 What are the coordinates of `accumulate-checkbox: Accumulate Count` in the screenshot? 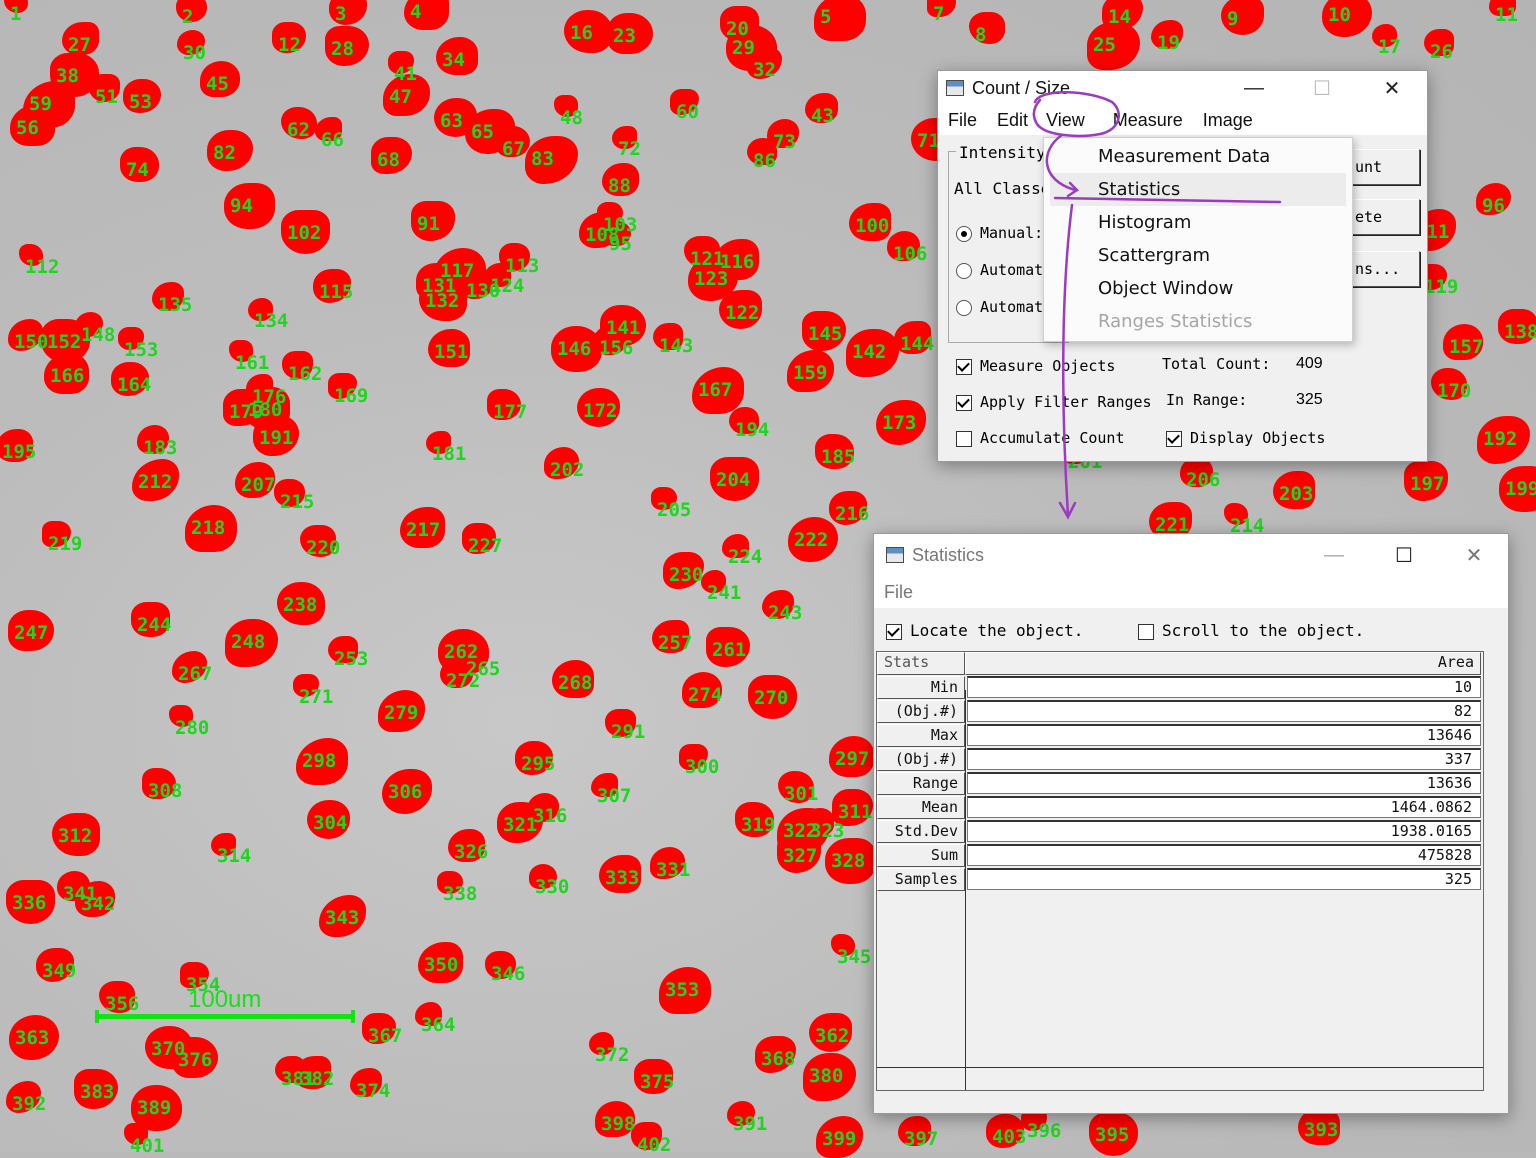 It's located at (1040, 438).